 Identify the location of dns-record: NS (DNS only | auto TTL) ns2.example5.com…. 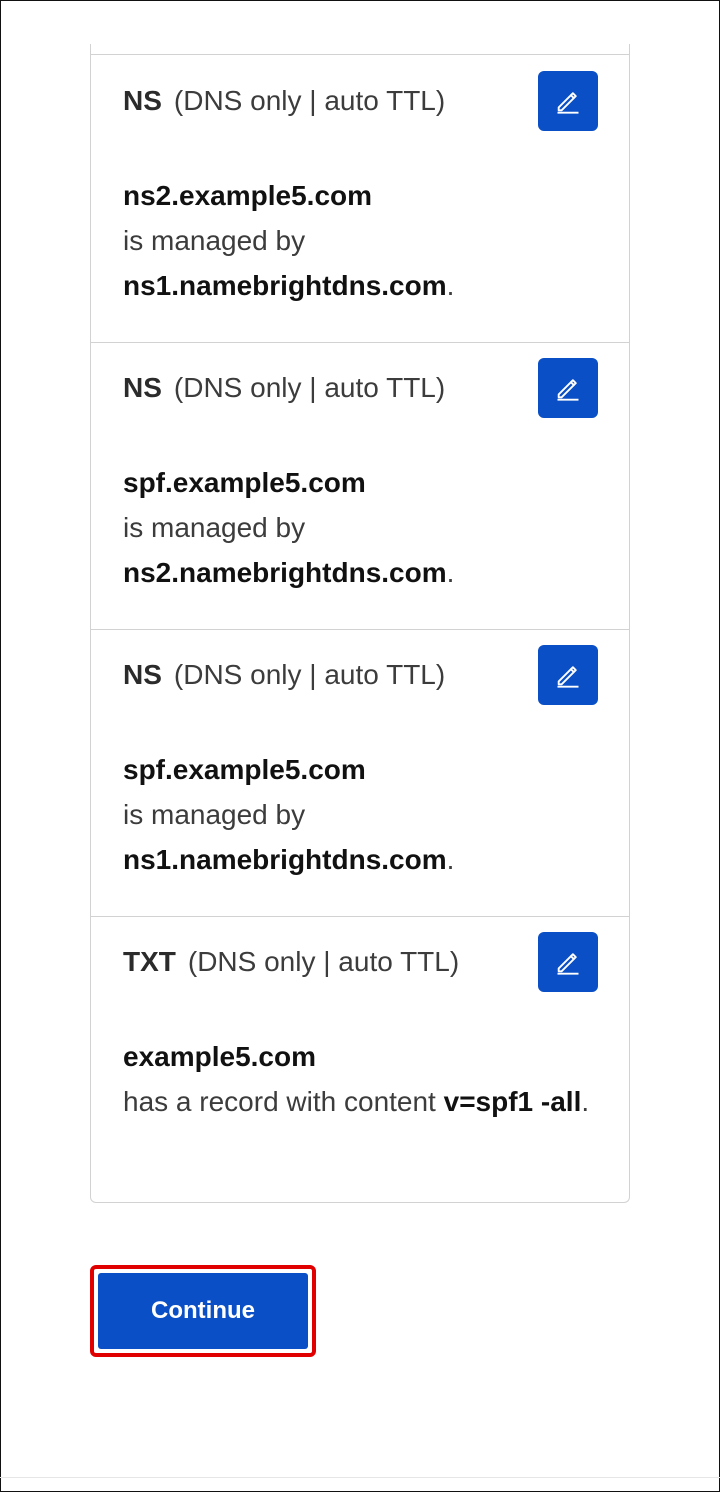
(360, 199).